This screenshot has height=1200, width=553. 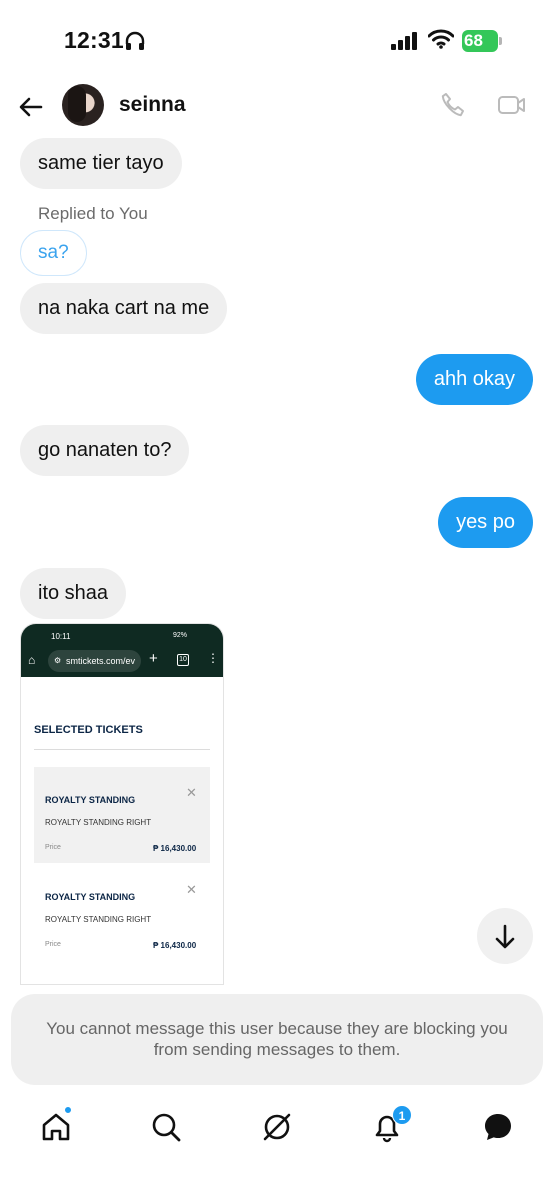 What do you see at coordinates (485, 522) in the screenshot?
I see `message-outgoing: yes po` at bounding box center [485, 522].